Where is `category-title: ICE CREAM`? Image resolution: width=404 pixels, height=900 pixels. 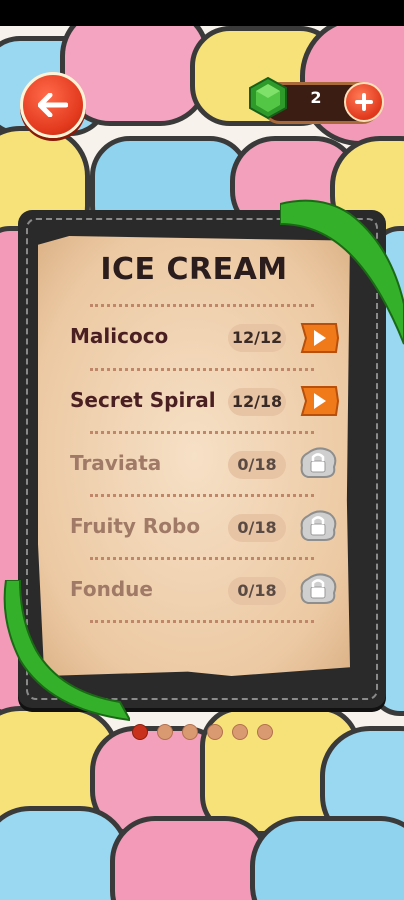
category-title: ICE CREAM is located at coordinates (194, 269).